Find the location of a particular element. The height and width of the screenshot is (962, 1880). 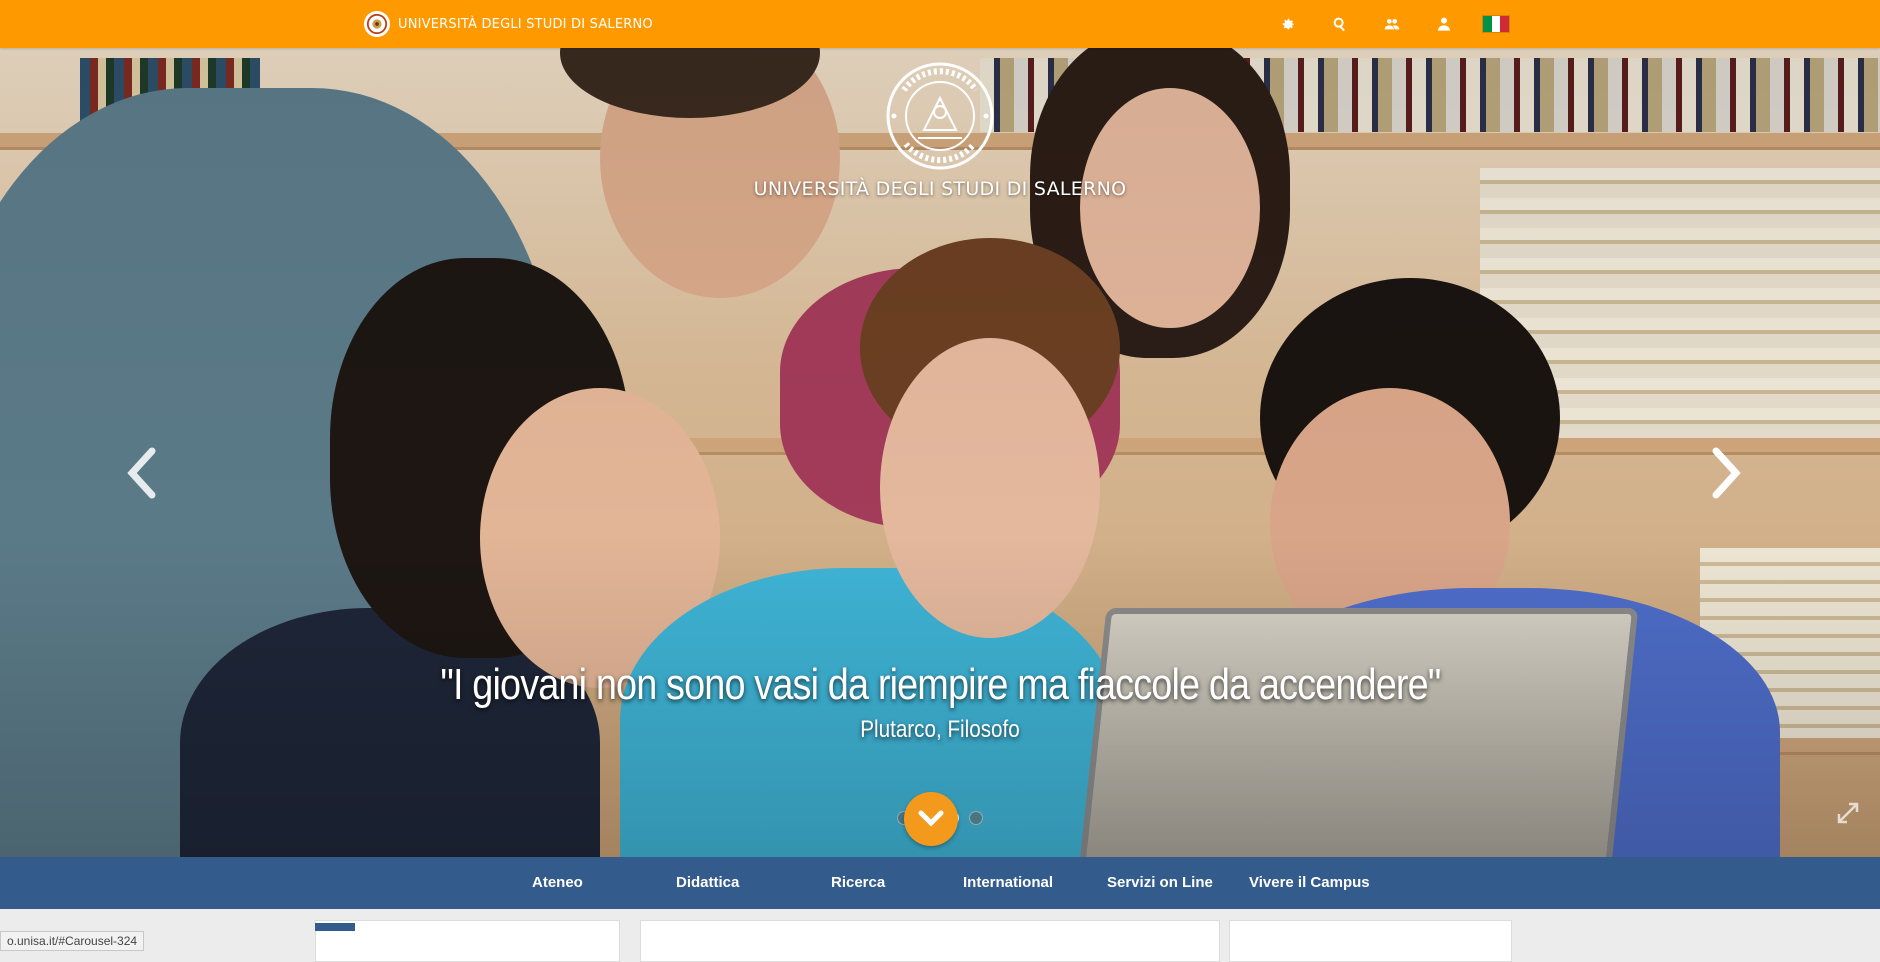

brand-link: UNIVERSITÀ DEGLI STUDI DI SALERNO is located at coordinates (508, 24).